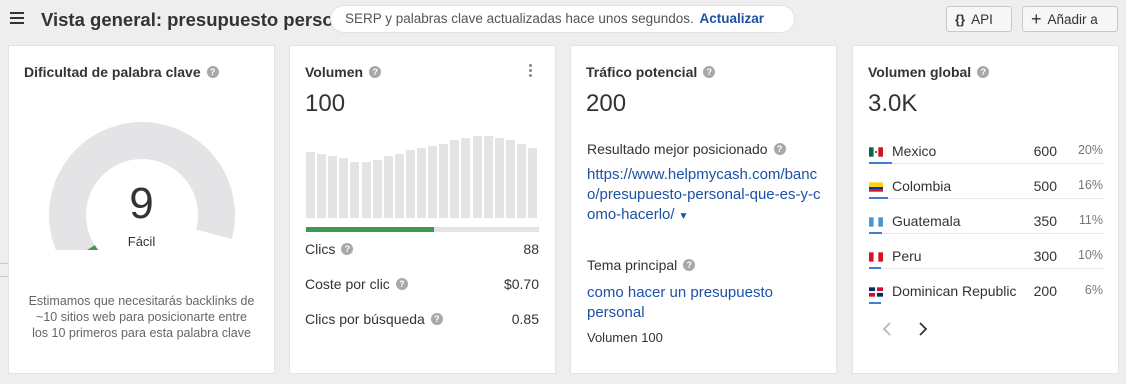 The width and height of the screenshot is (1126, 384). Describe the element at coordinates (625, 337) in the screenshot. I see `parent-topic-volume: Volumen 100` at that location.